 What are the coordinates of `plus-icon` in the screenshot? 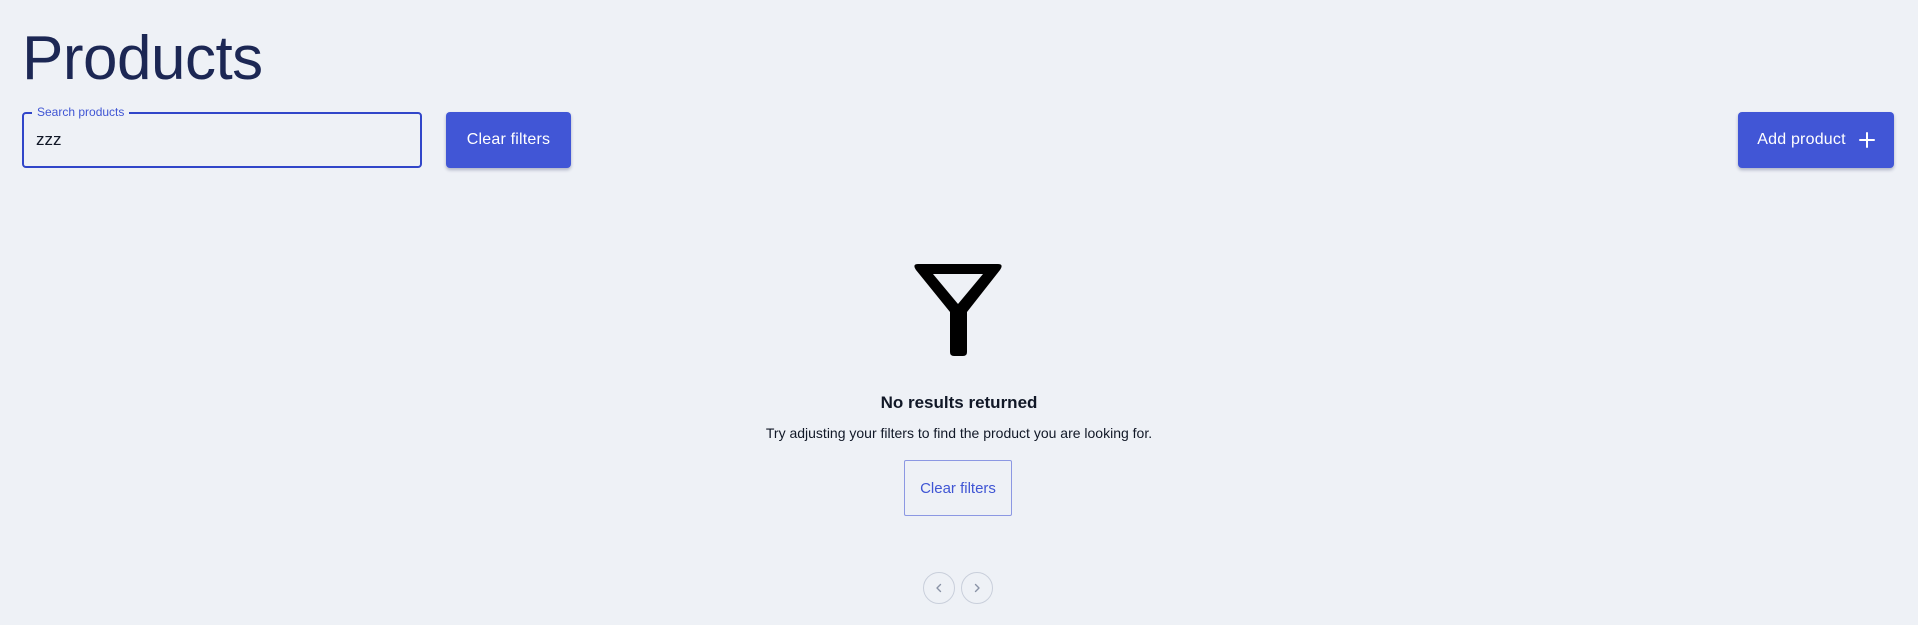 It's located at (1866, 140).